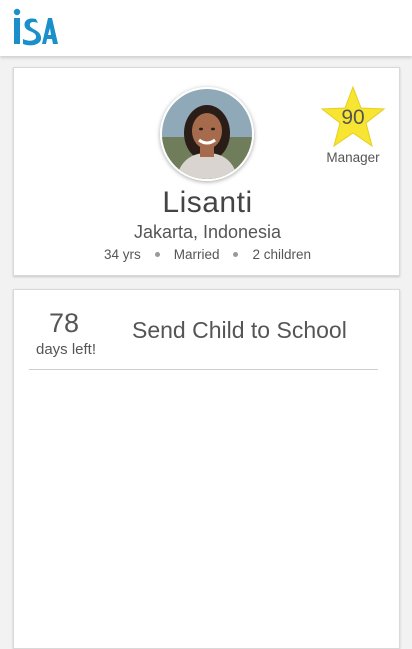 The image size is (412, 649). I want to click on profile-avatar, so click(207, 134).